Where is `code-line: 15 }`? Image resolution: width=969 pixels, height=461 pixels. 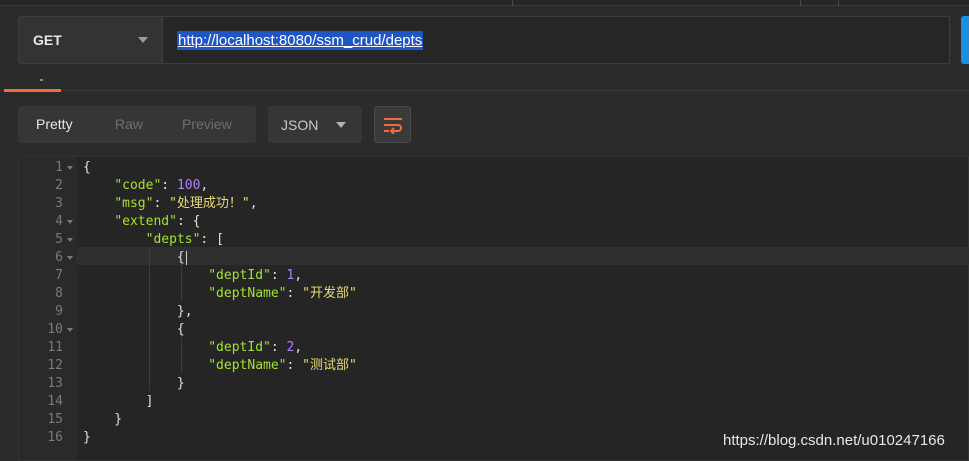
code-line: 15 } is located at coordinates (494, 420).